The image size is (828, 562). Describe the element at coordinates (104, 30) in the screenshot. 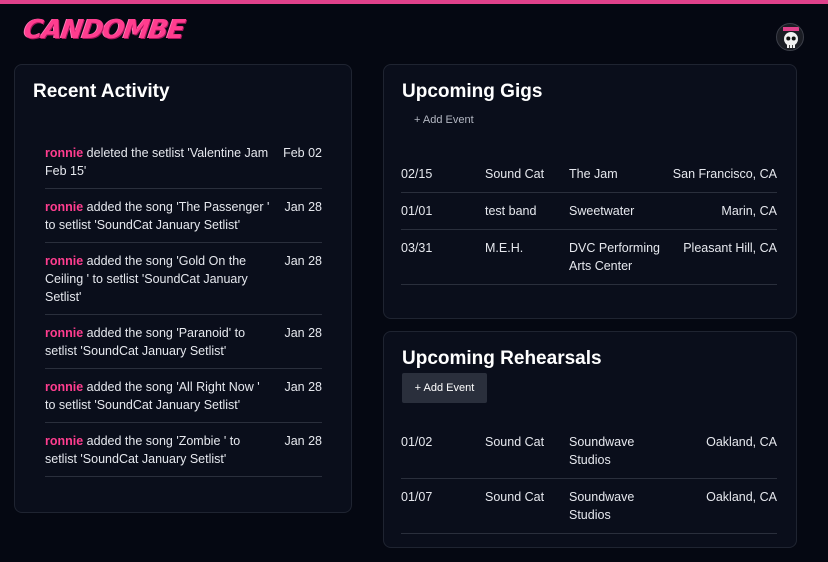

I see `brand-logo: CANDOMBE` at that location.